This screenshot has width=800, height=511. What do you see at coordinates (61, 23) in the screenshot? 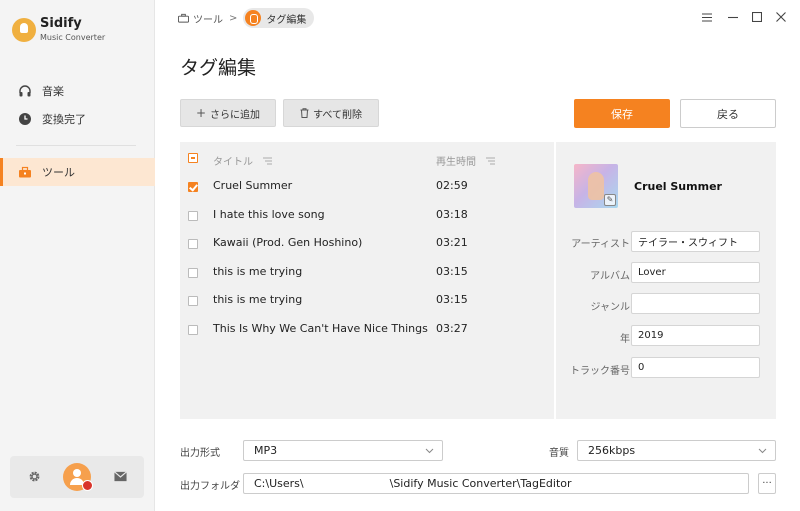
I see `app-name: Sidify` at bounding box center [61, 23].